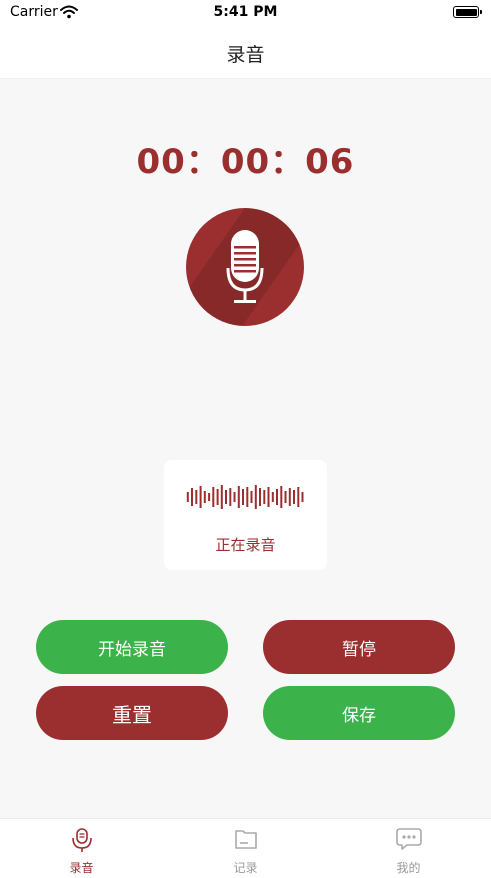 The image size is (491, 878). I want to click on microphone-button, so click(245, 267).